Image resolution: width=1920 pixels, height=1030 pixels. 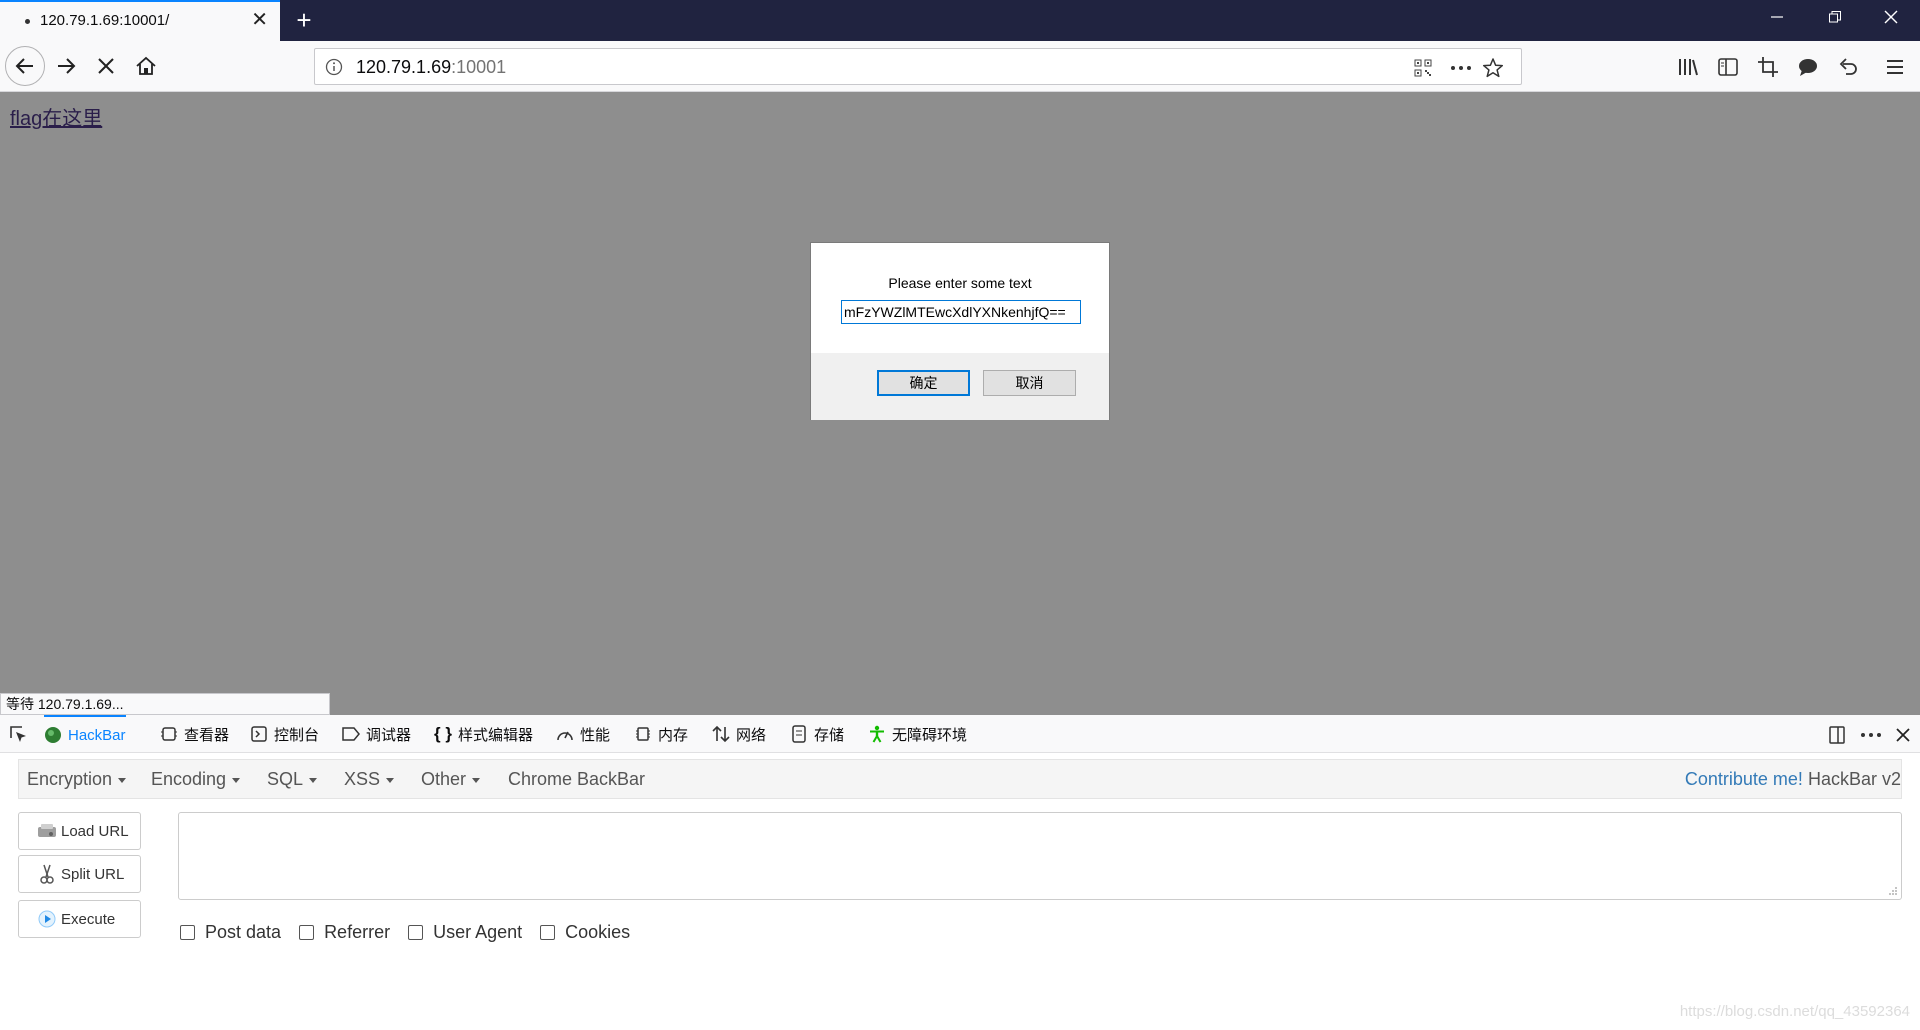 I want to click on main-menu-button, so click(x=1895, y=67).